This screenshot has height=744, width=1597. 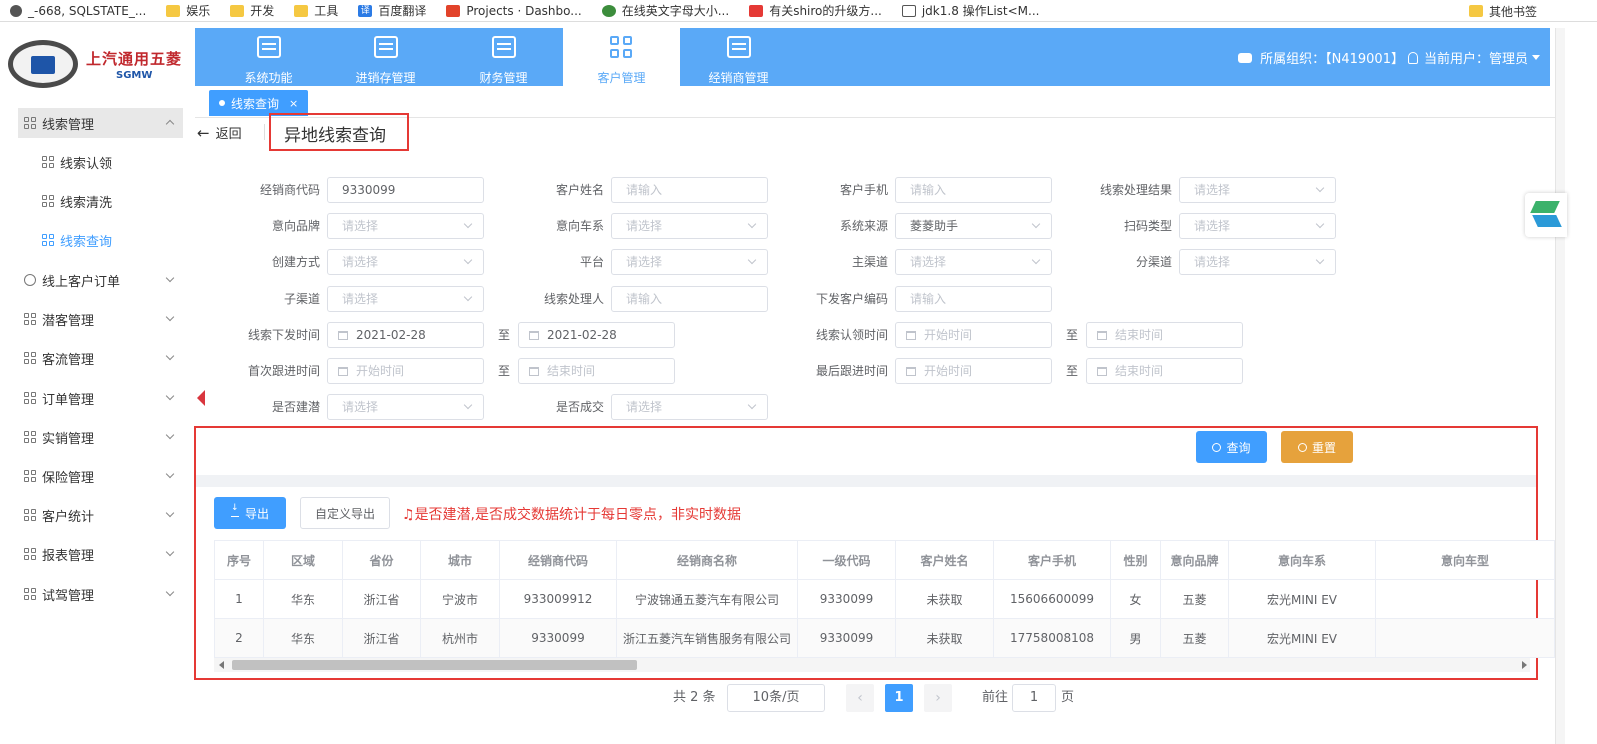 I want to click on result-select: 请选择, so click(x=1257, y=190).